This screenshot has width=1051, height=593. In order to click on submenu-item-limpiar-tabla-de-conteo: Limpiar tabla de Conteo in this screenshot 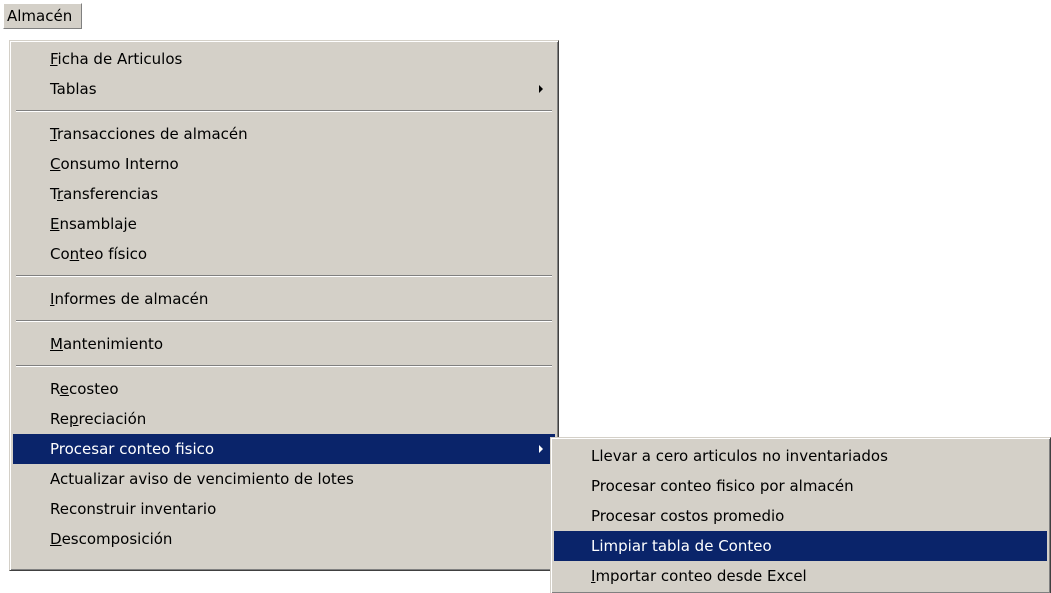, I will do `click(800, 546)`.